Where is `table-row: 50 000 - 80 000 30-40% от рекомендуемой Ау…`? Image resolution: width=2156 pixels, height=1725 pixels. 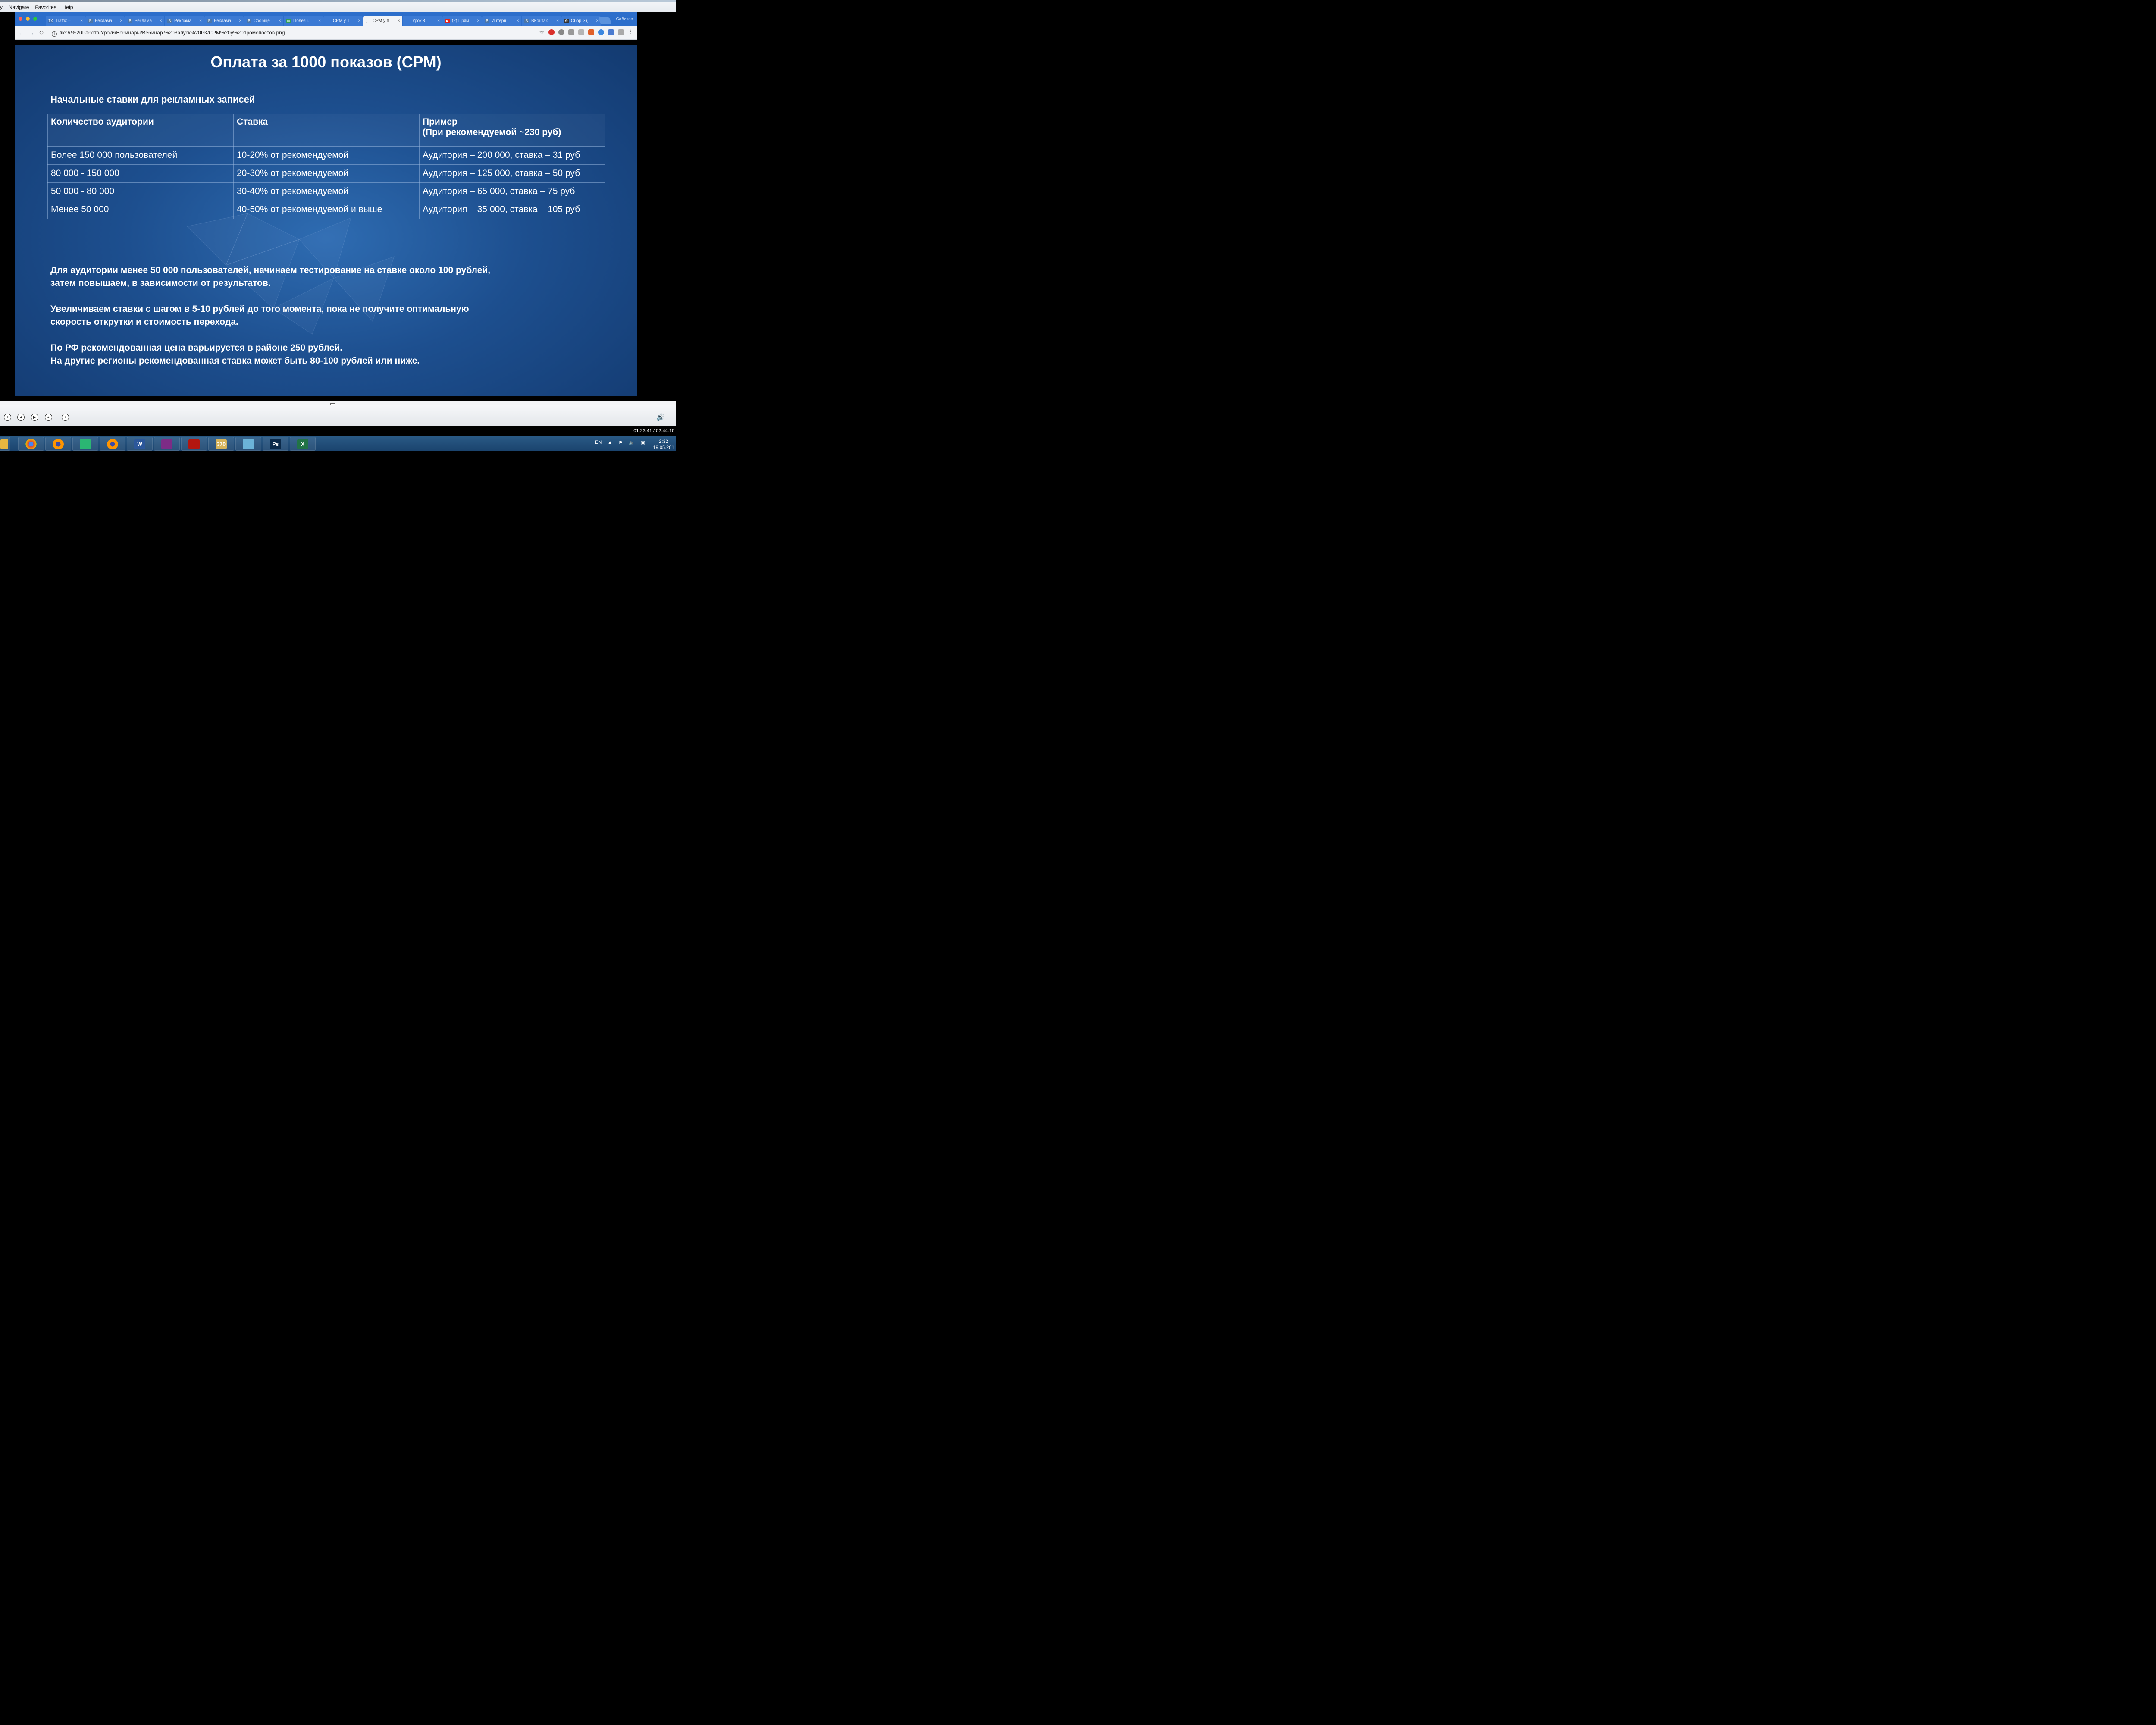
table-row: 50 000 - 80 000 30-40% от рекомендуемой Ау… is located at coordinates (326, 191).